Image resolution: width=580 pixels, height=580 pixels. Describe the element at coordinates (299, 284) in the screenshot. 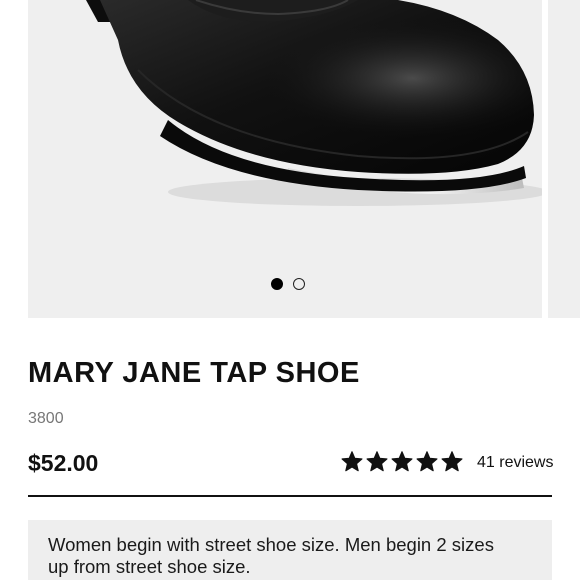

I see `carousel-dot-inactive-icon` at that location.